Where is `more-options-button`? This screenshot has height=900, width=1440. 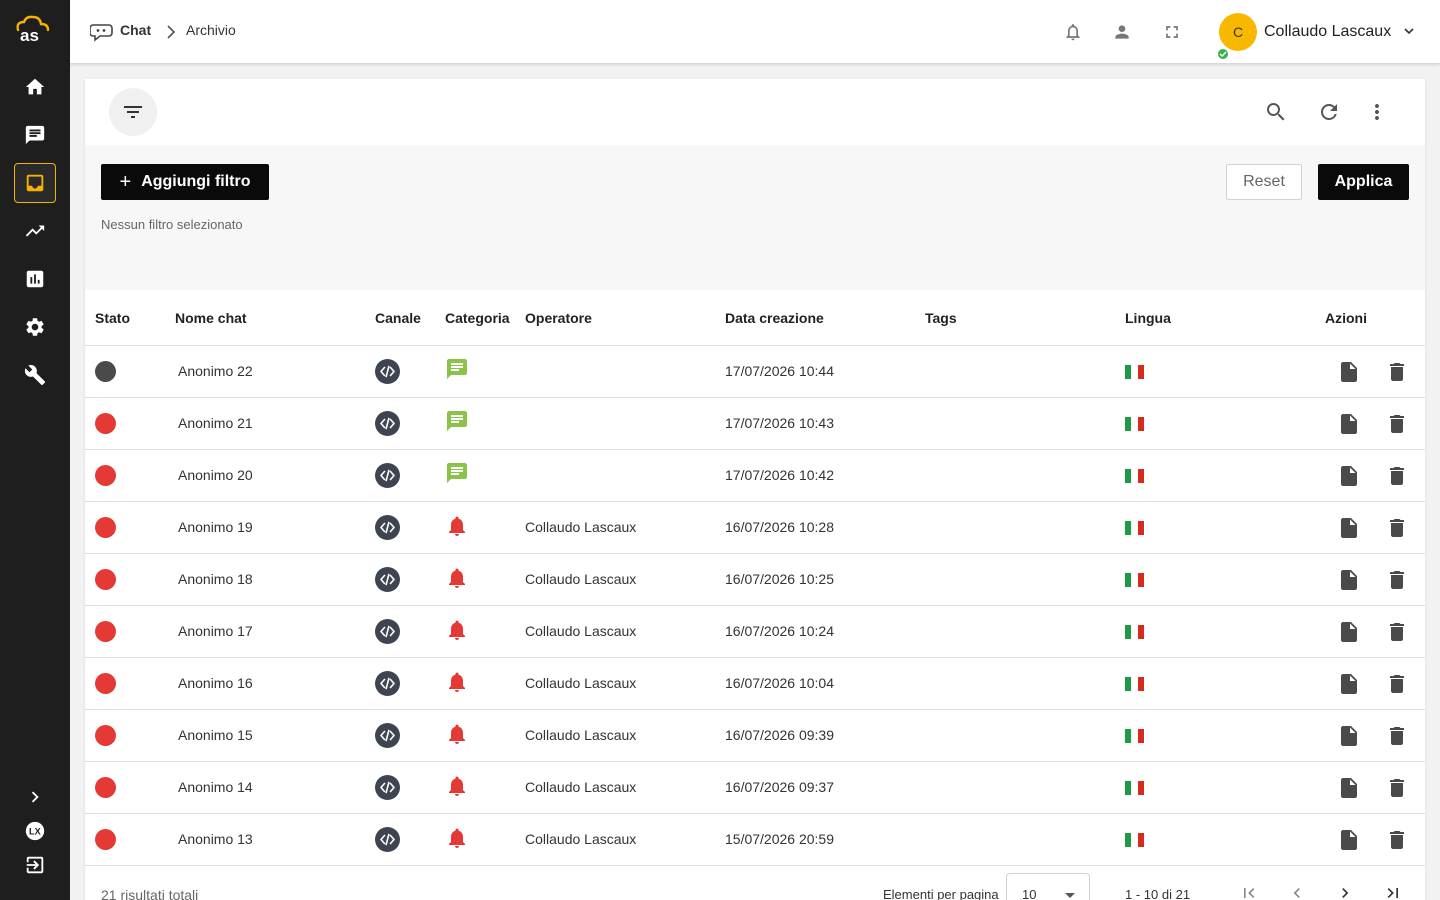 more-options-button is located at coordinates (1377, 112).